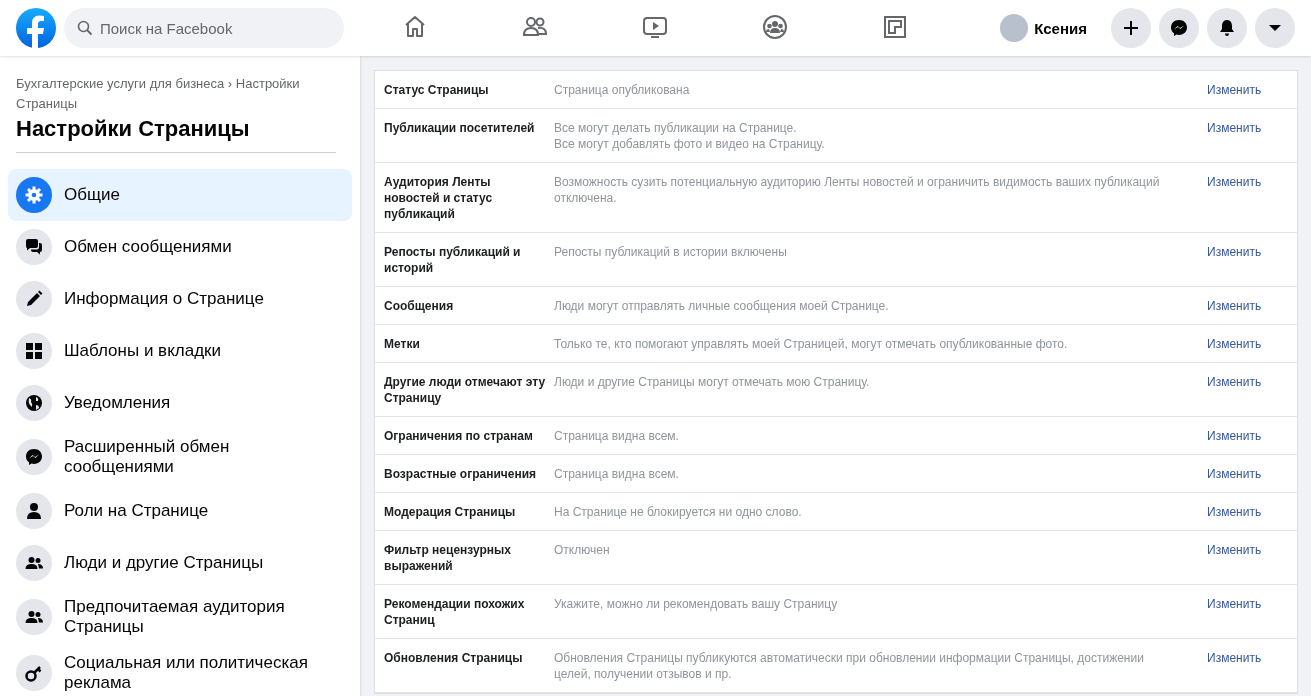  I want to click on setting-name: Другие люди отмечают эту Страницу, so click(465, 390).